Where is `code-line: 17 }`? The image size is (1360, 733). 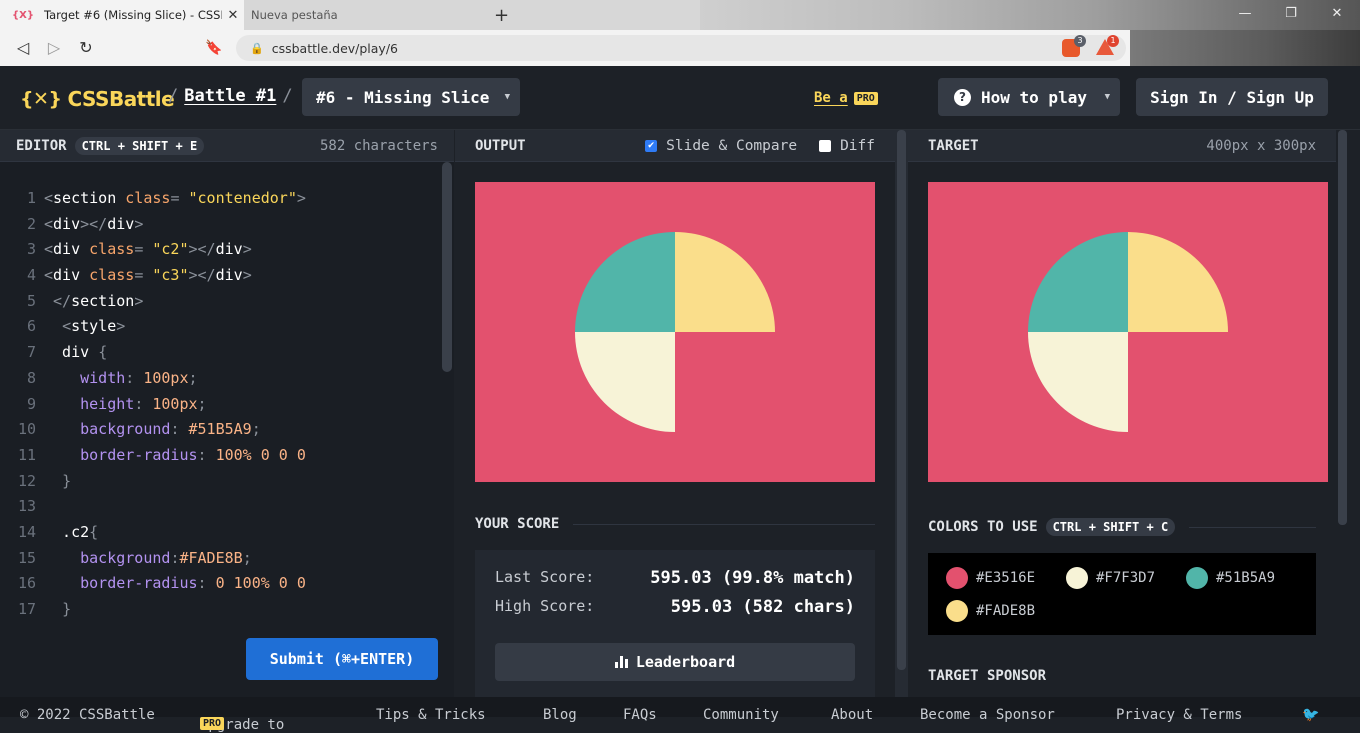 code-line: 17 } is located at coordinates (220, 610).